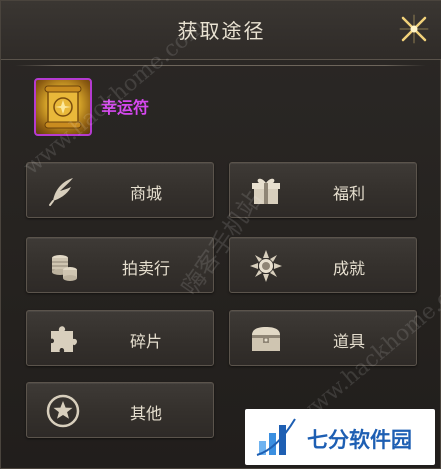  What do you see at coordinates (145, 413) in the screenshot?
I see `source-label: 其他` at bounding box center [145, 413].